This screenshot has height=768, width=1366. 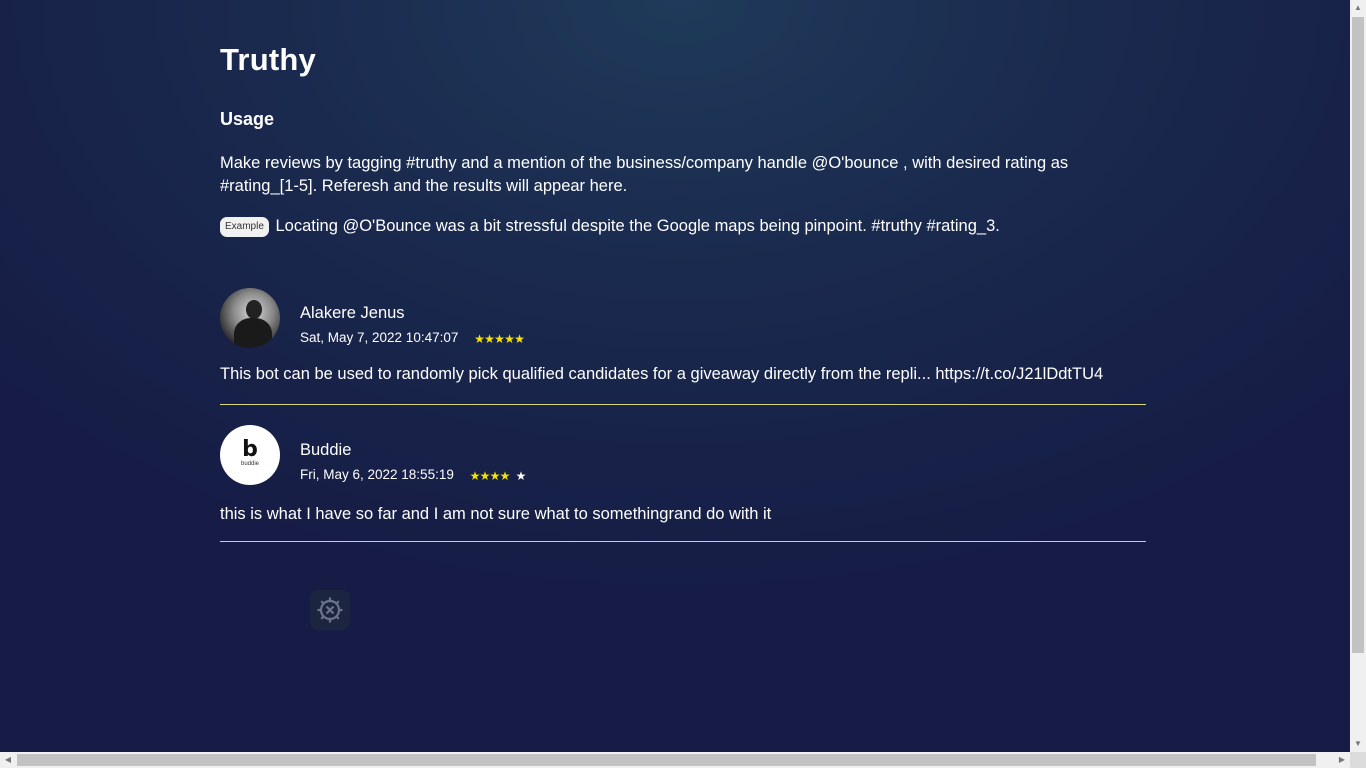 I want to click on review-meta: Fri, May 6, 2022 18:55:19 ★★★★ ★, so click(x=413, y=475).